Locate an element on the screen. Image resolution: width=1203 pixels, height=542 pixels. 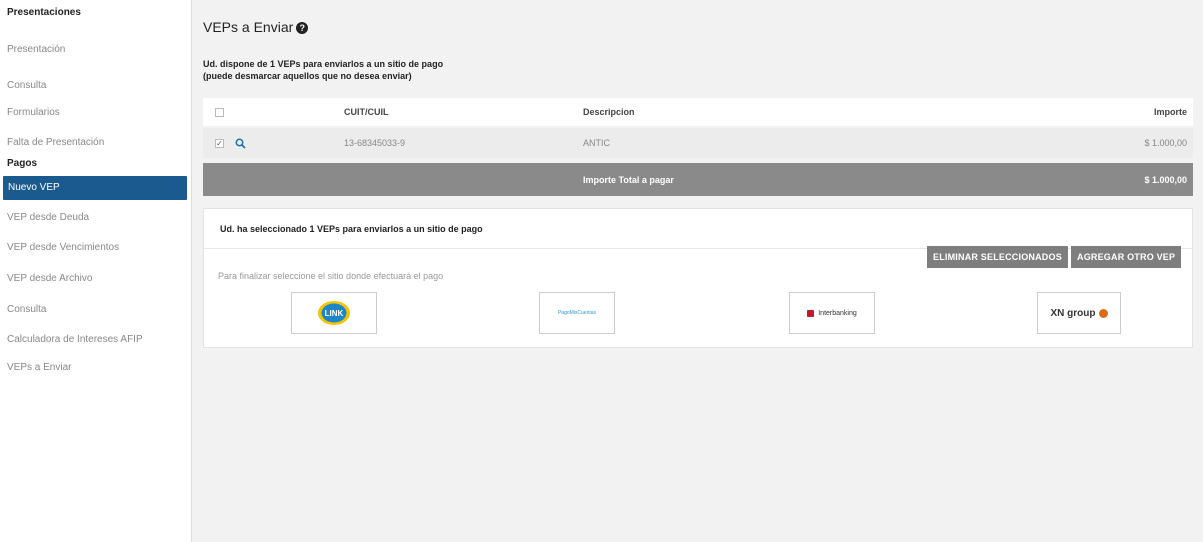
payment-site-pagomiscuentas: PagoMisCuentas is located at coordinates (577, 313).